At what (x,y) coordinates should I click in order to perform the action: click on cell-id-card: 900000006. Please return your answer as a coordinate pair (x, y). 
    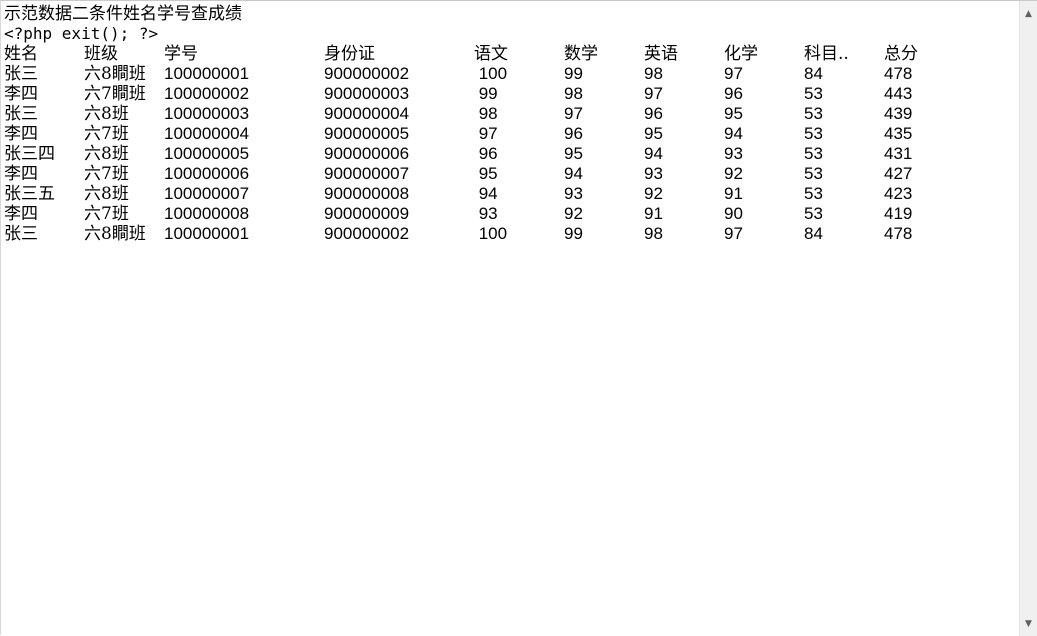
    Looking at the image, I should click on (367, 153).